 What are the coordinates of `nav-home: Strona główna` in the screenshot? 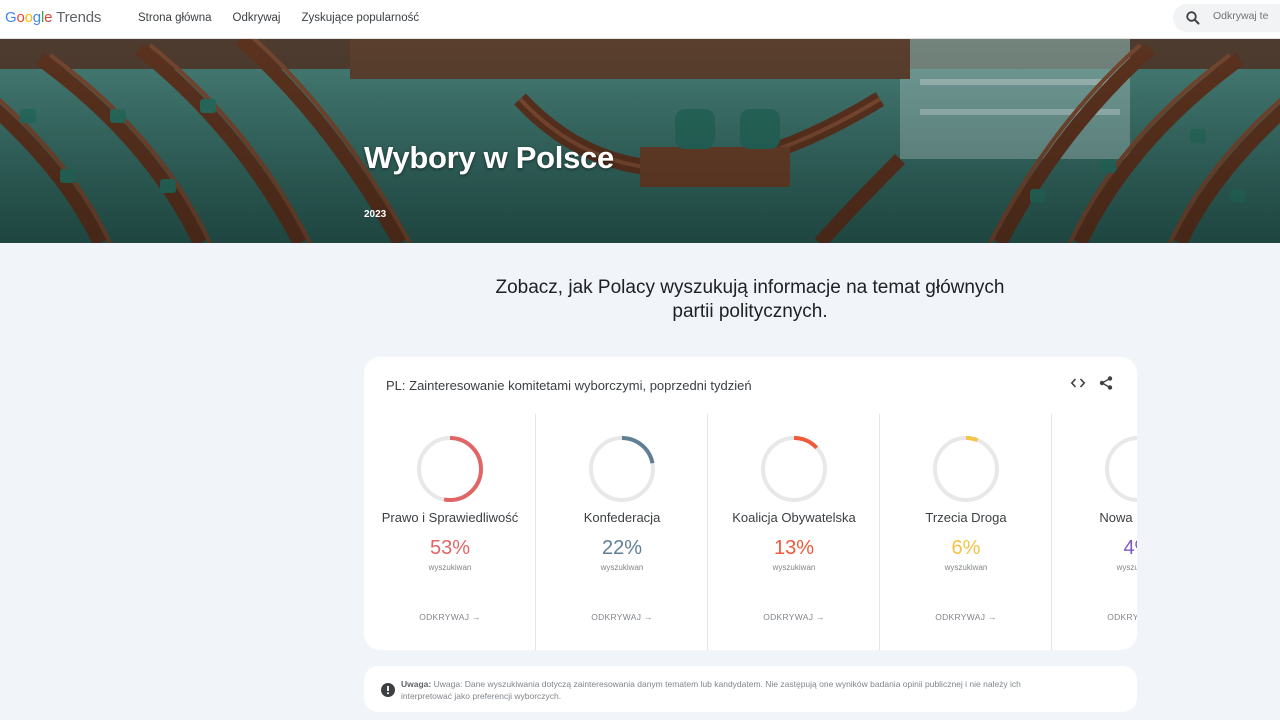 It's located at (175, 18).